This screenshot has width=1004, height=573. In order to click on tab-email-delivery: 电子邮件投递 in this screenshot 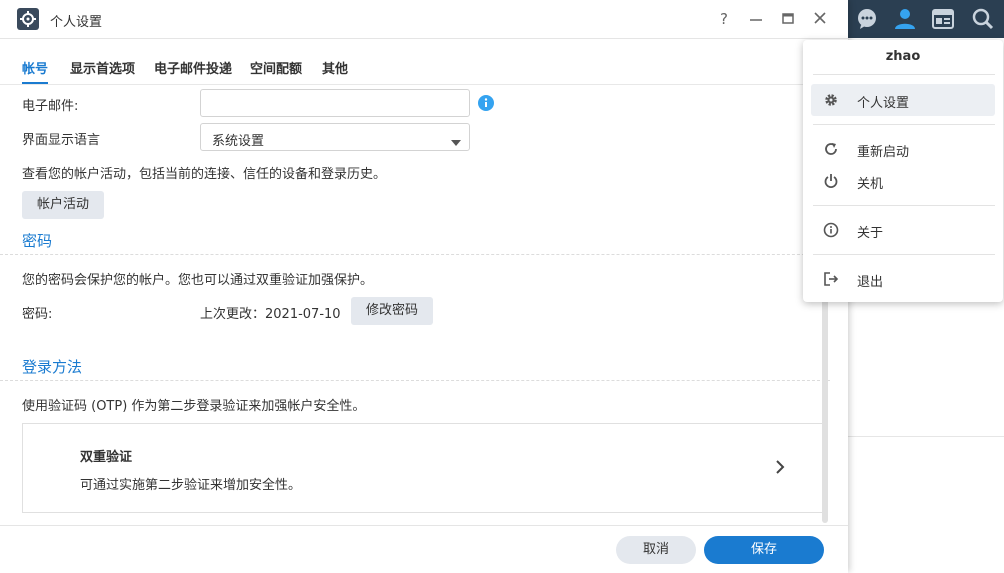, I will do `click(193, 67)`.